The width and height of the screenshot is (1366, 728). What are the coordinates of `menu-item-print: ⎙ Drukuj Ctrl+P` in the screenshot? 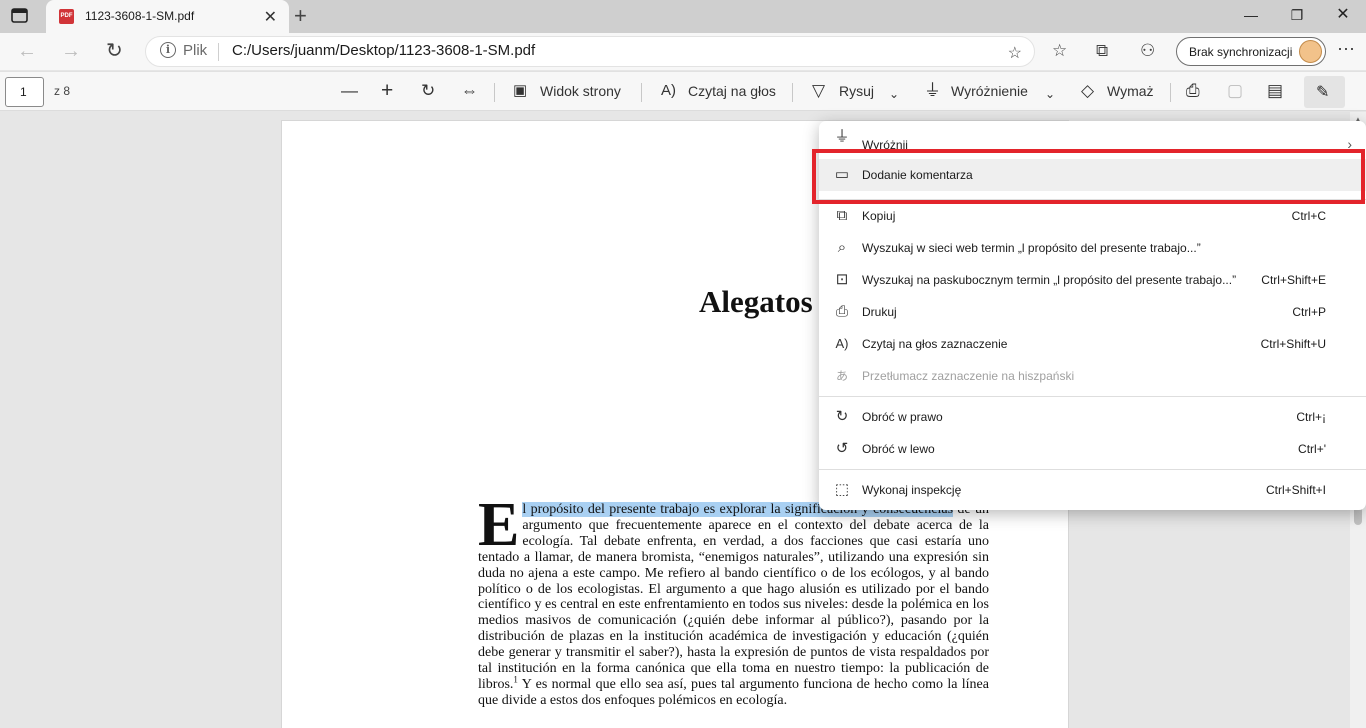 It's located at (1092, 312).